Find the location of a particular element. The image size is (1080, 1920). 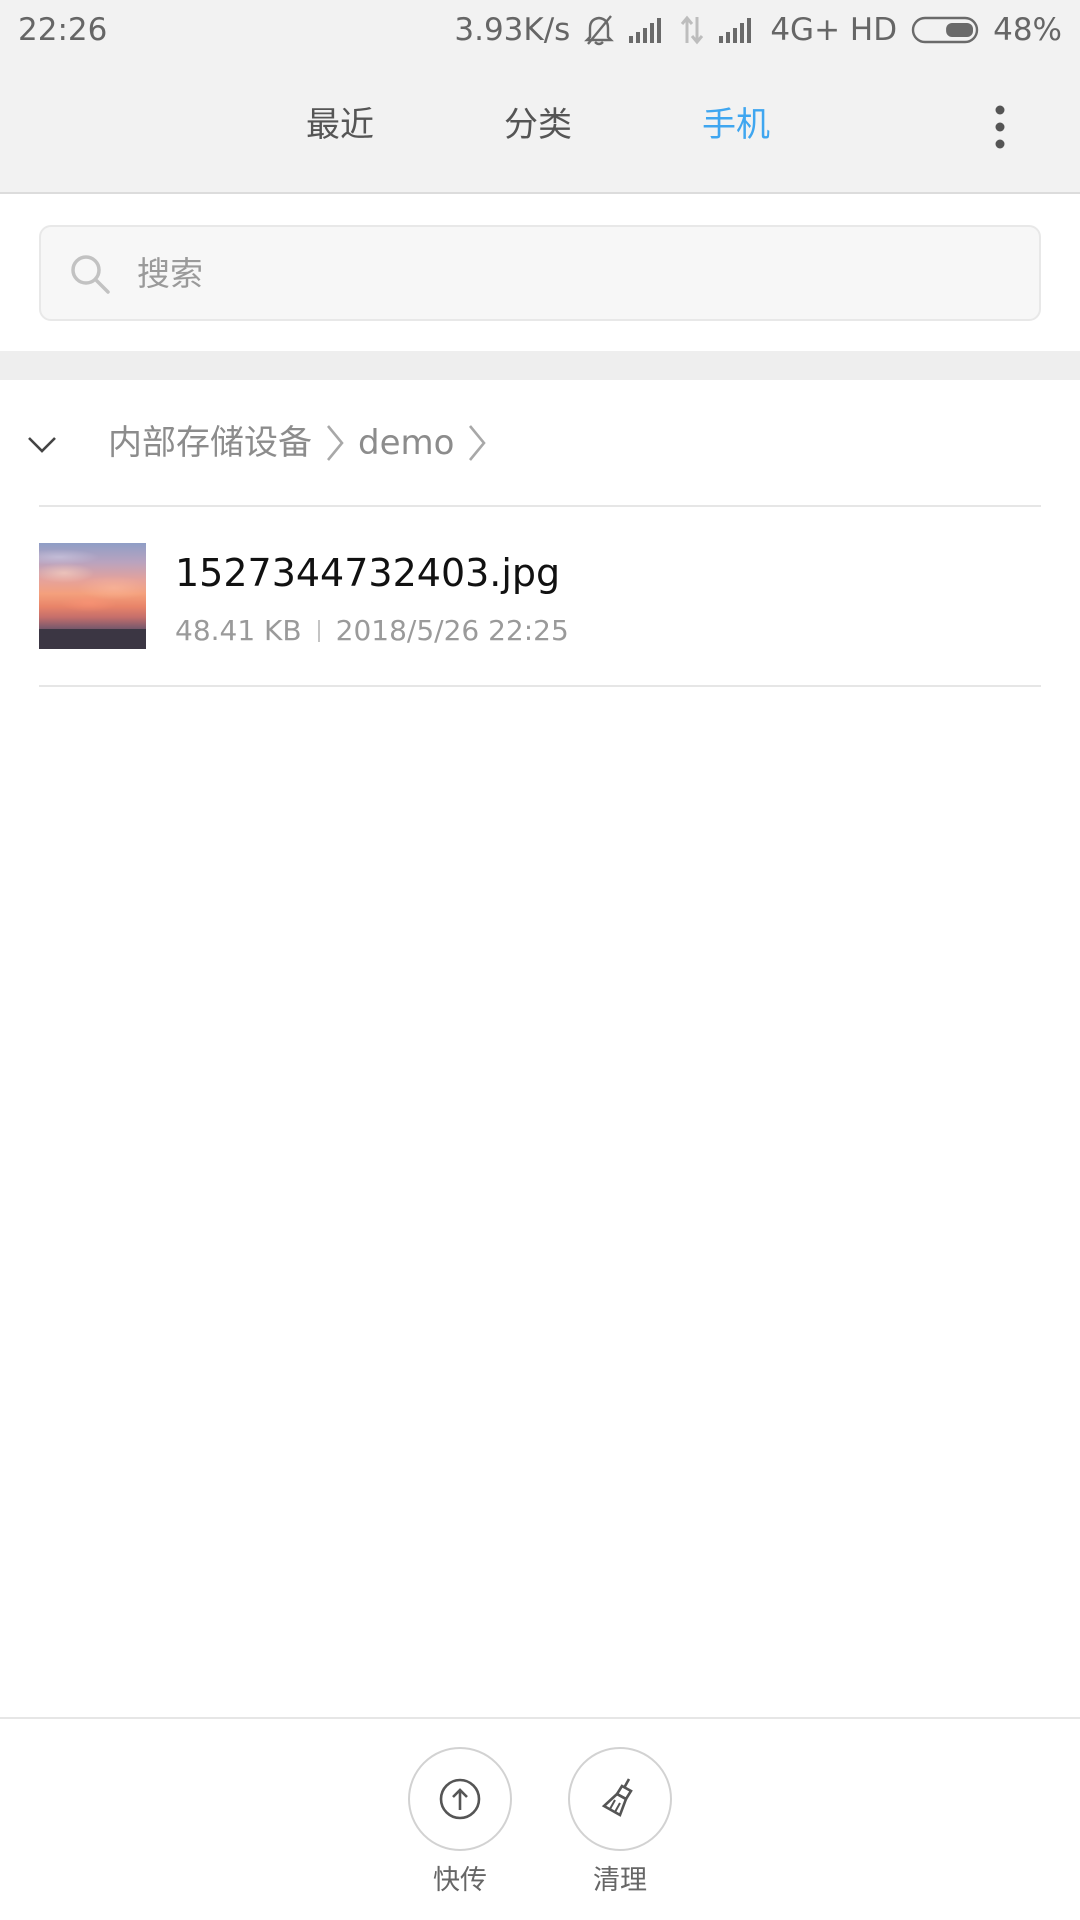

network-type: 4G+ HD is located at coordinates (834, 30).